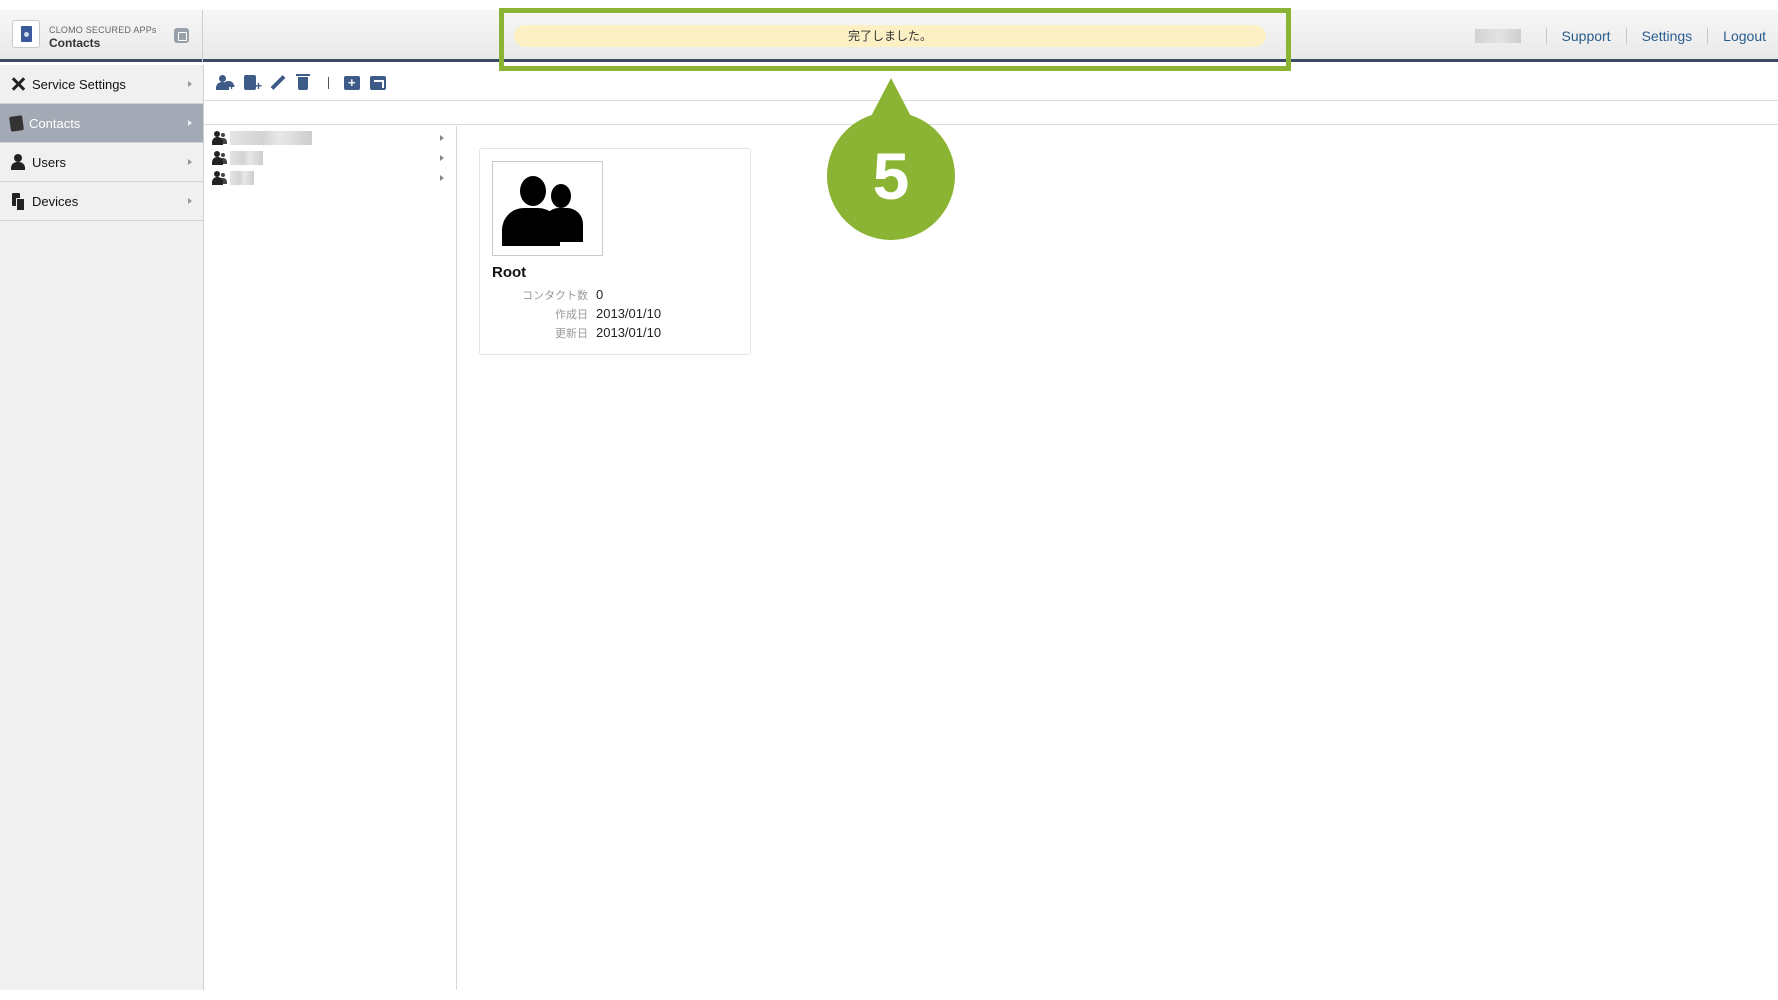  Describe the element at coordinates (49, 162) in the screenshot. I see `sidebar-item-label: Users` at that location.